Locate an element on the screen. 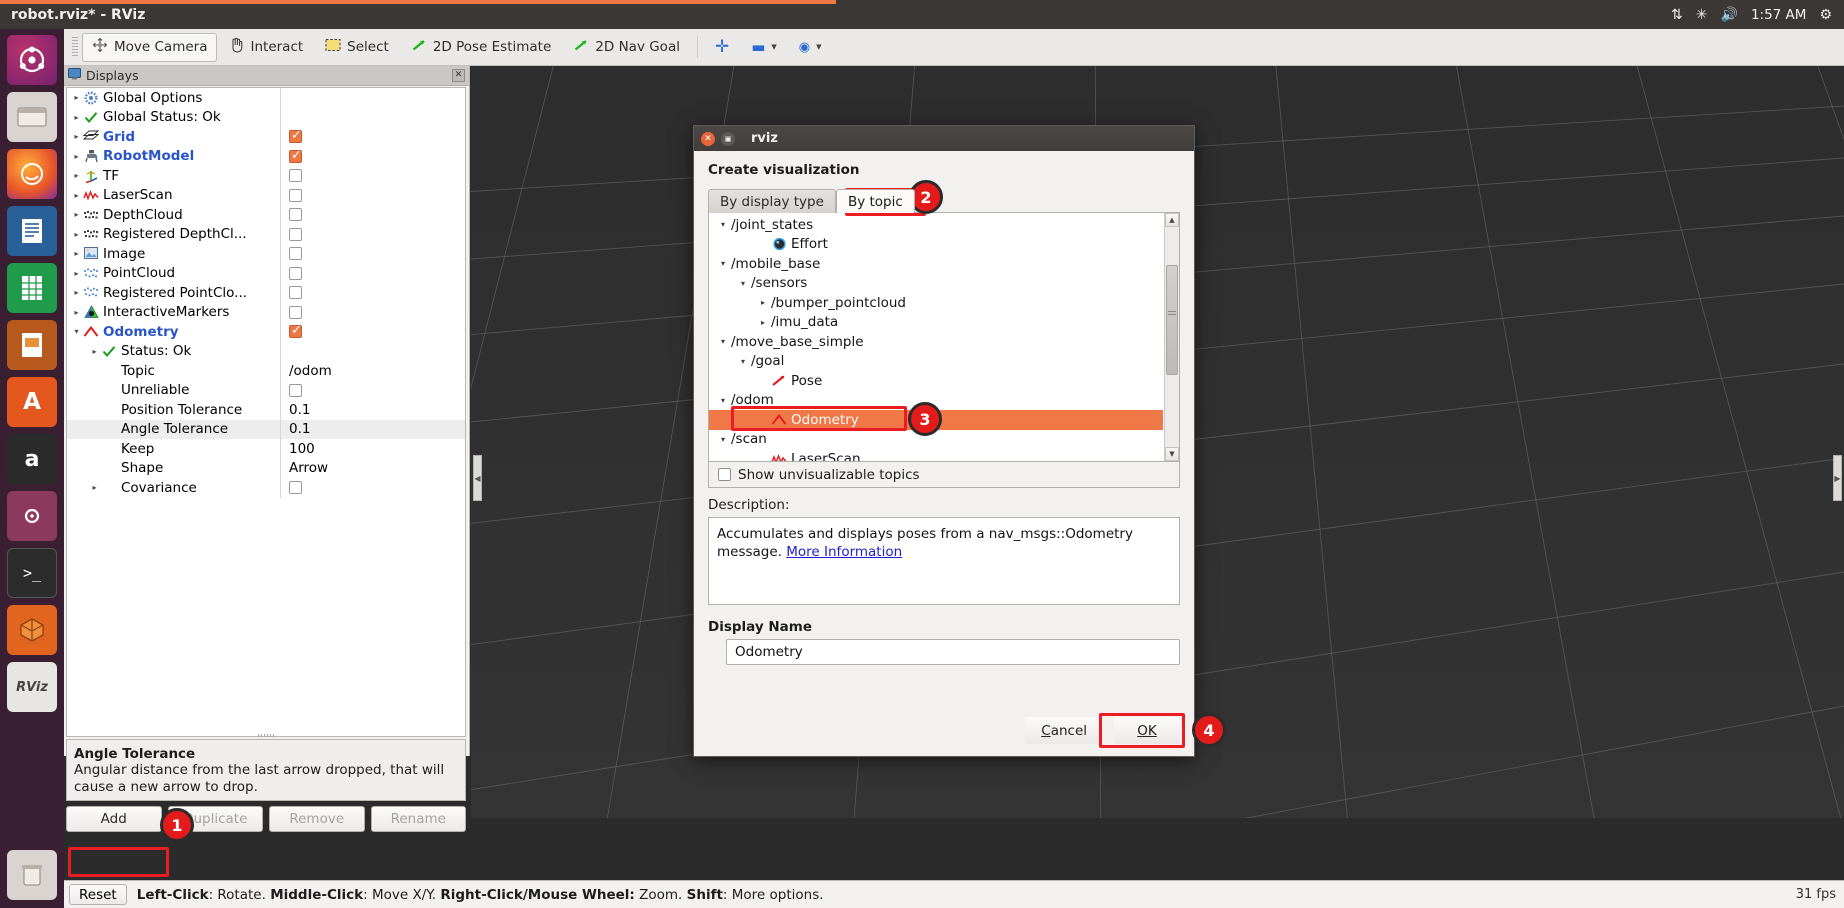 This screenshot has height=908, width=1844. remove-button: Remove is located at coordinates (317, 819).